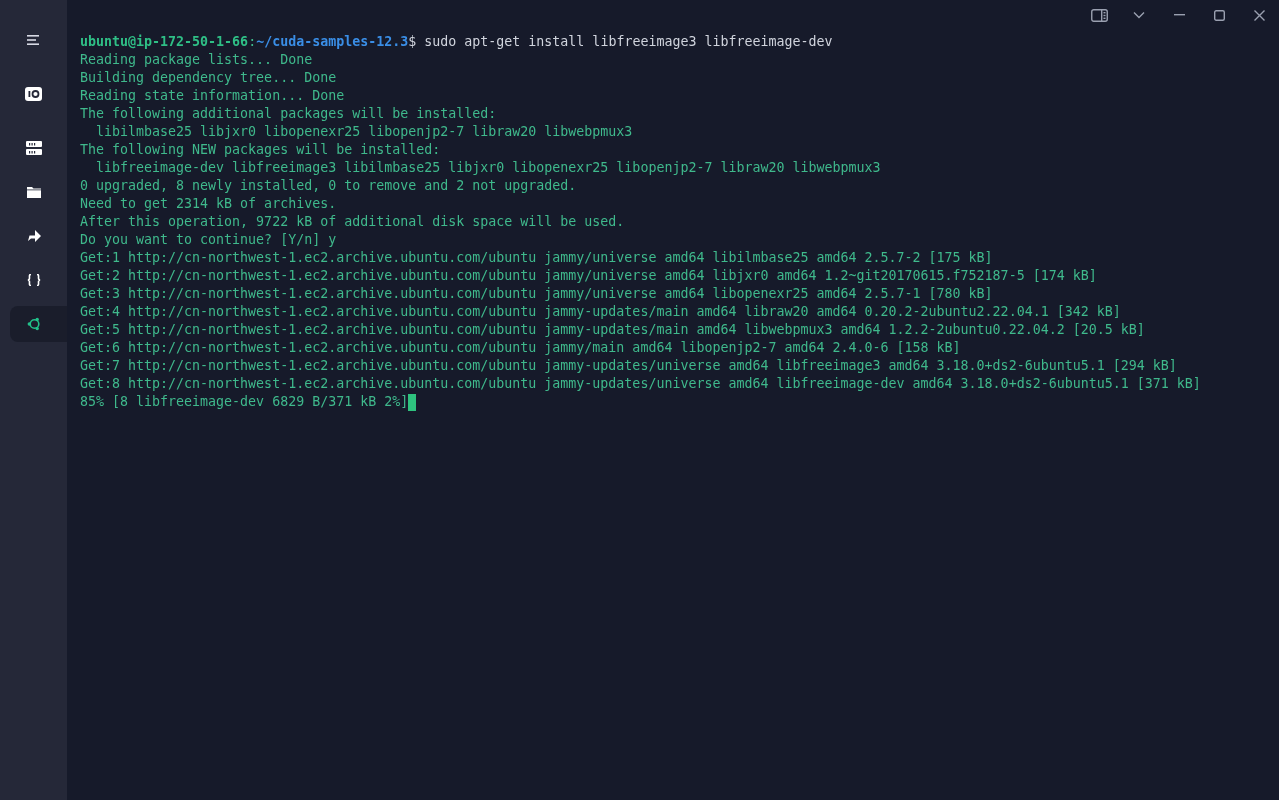 The height and width of the screenshot is (800, 1279). What do you see at coordinates (456, 42) in the screenshot?
I see `prompt-line: ubuntu@ip-172-50-1-66:~/cuda-samples-12.3$ sudo apt-get install libfreeimage3 libfreeimage-dev` at bounding box center [456, 42].